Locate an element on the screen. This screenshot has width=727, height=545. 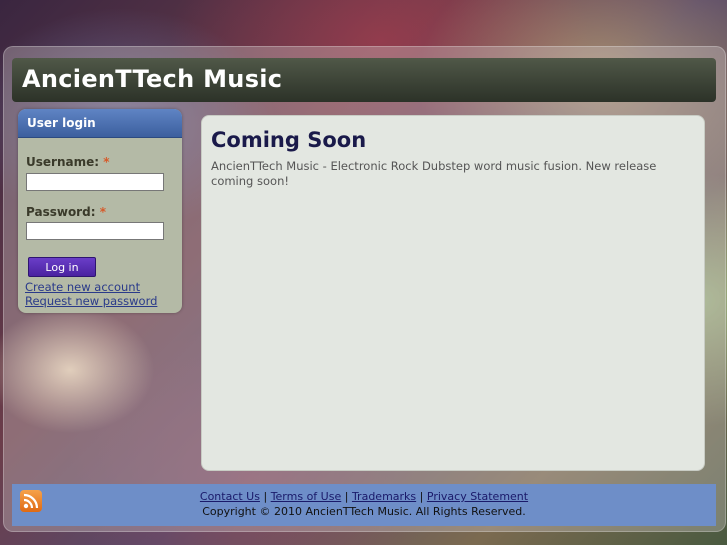
password-label-text: Password: is located at coordinates (61, 212).